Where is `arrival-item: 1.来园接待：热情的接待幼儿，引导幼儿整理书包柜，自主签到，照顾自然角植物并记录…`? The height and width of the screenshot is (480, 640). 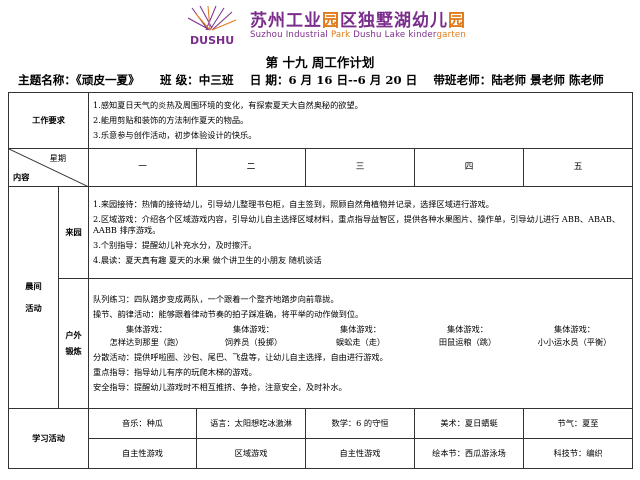
arrival-item: 1.来园接待：热情的接待幼儿，引导幼儿整理书包柜，自主签到，照顾自然角植物并记录… is located at coordinates (293, 203).